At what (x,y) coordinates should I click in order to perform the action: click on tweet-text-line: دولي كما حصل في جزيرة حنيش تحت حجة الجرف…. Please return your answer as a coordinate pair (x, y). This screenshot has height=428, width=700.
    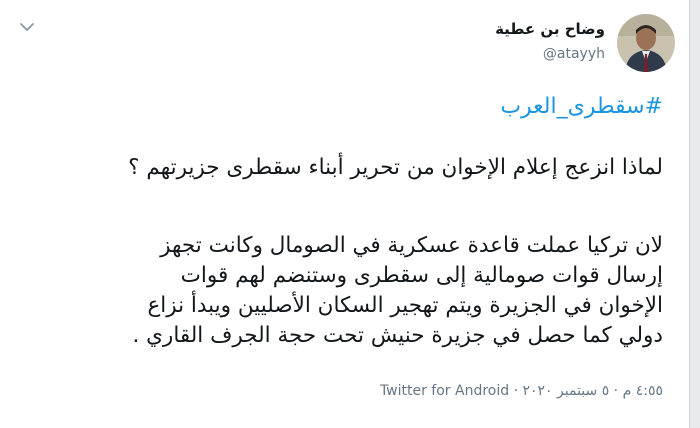
    Looking at the image, I should click on (397, 335).